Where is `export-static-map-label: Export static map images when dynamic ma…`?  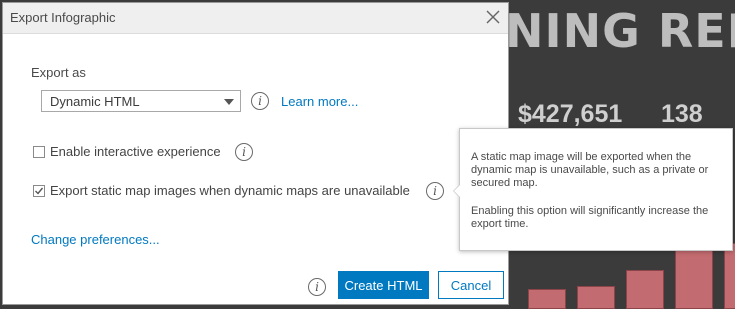
export-static-map-label: Export static map images when dynamic ma… is located at coordinates (230, 190).